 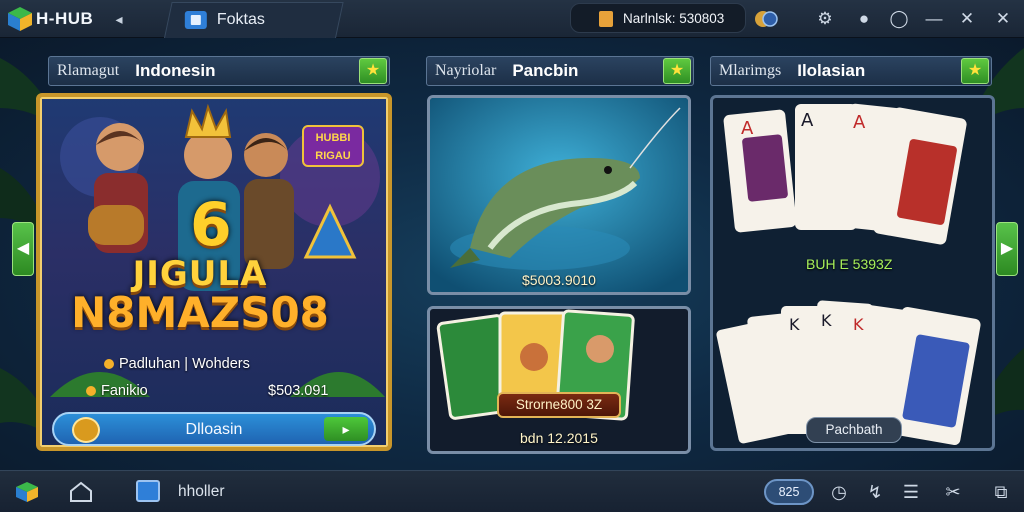 What do you see at coordinates (65, 18) in the screenshot?
I see `app-title: H-HUB` at bounding box center [65, 18].